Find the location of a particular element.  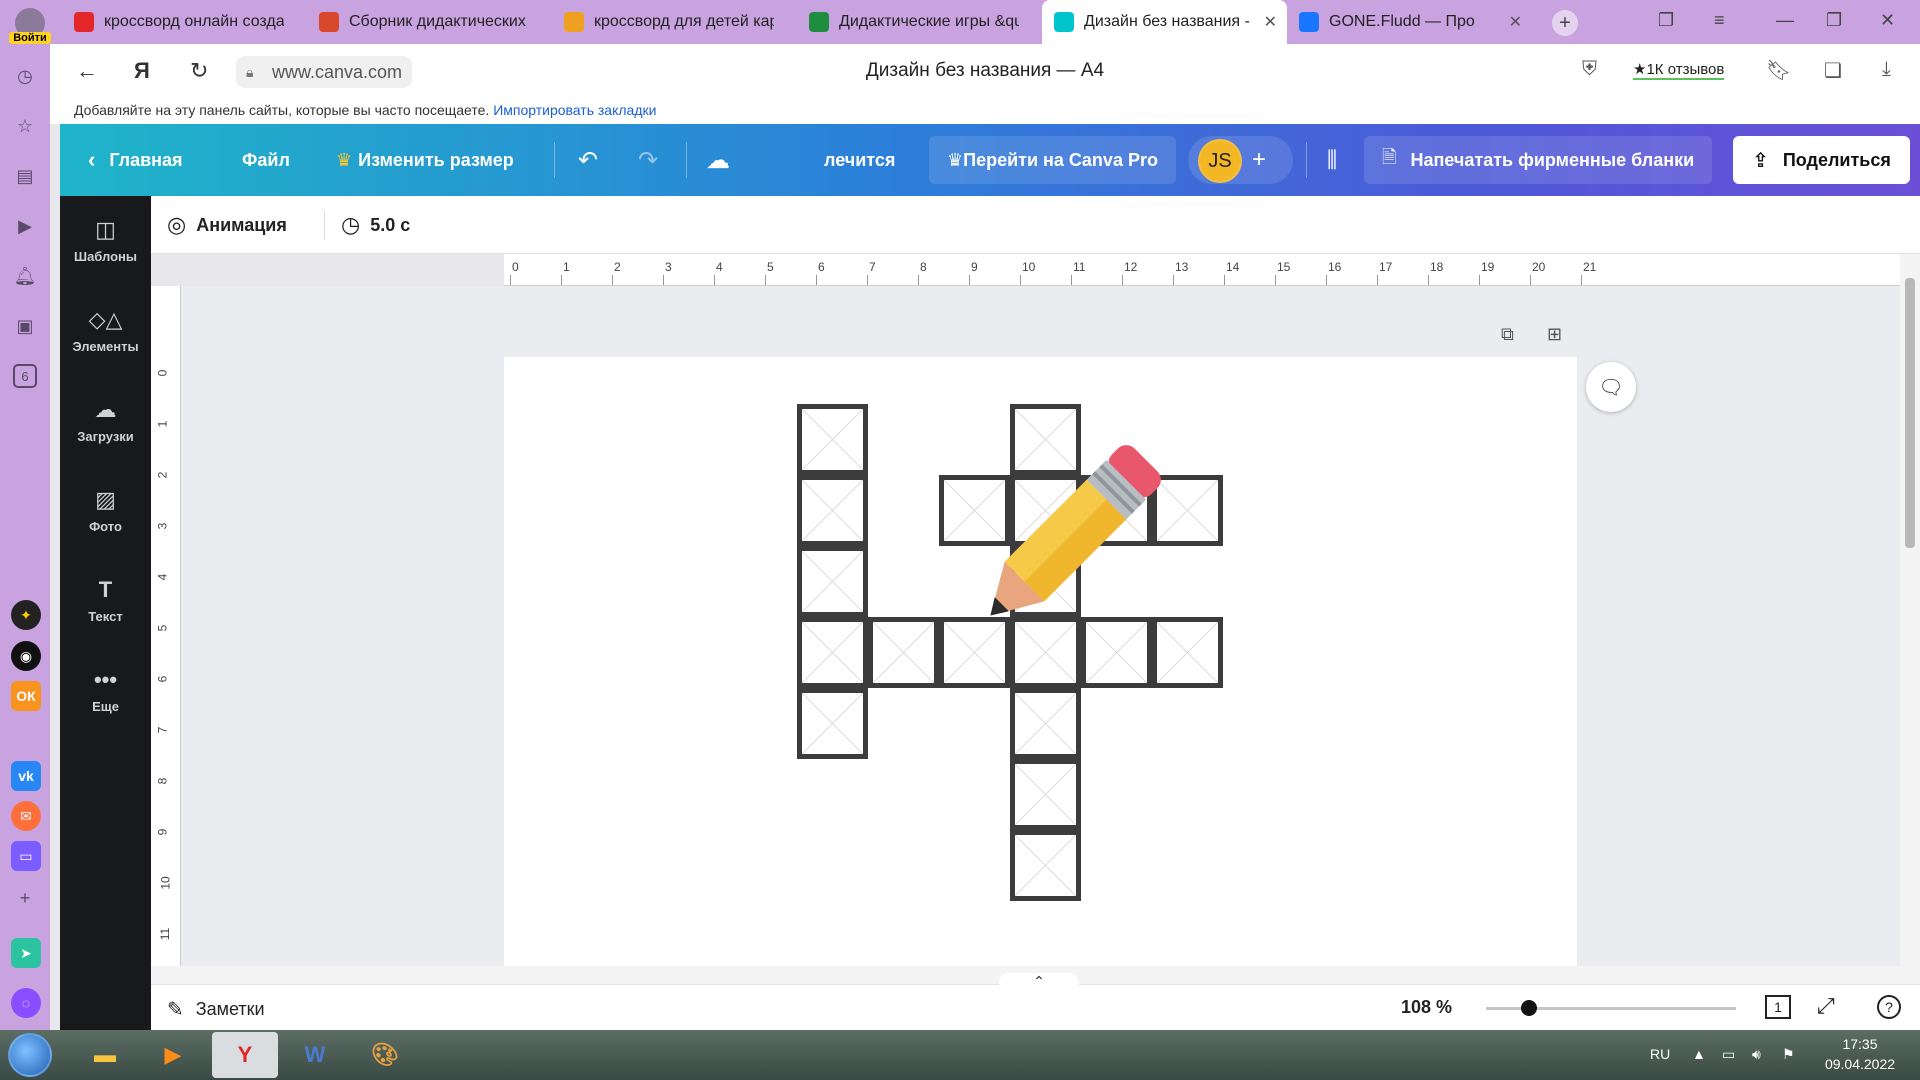

chevron-up-icon: ⌃ is located at coordinates (1039, 982).